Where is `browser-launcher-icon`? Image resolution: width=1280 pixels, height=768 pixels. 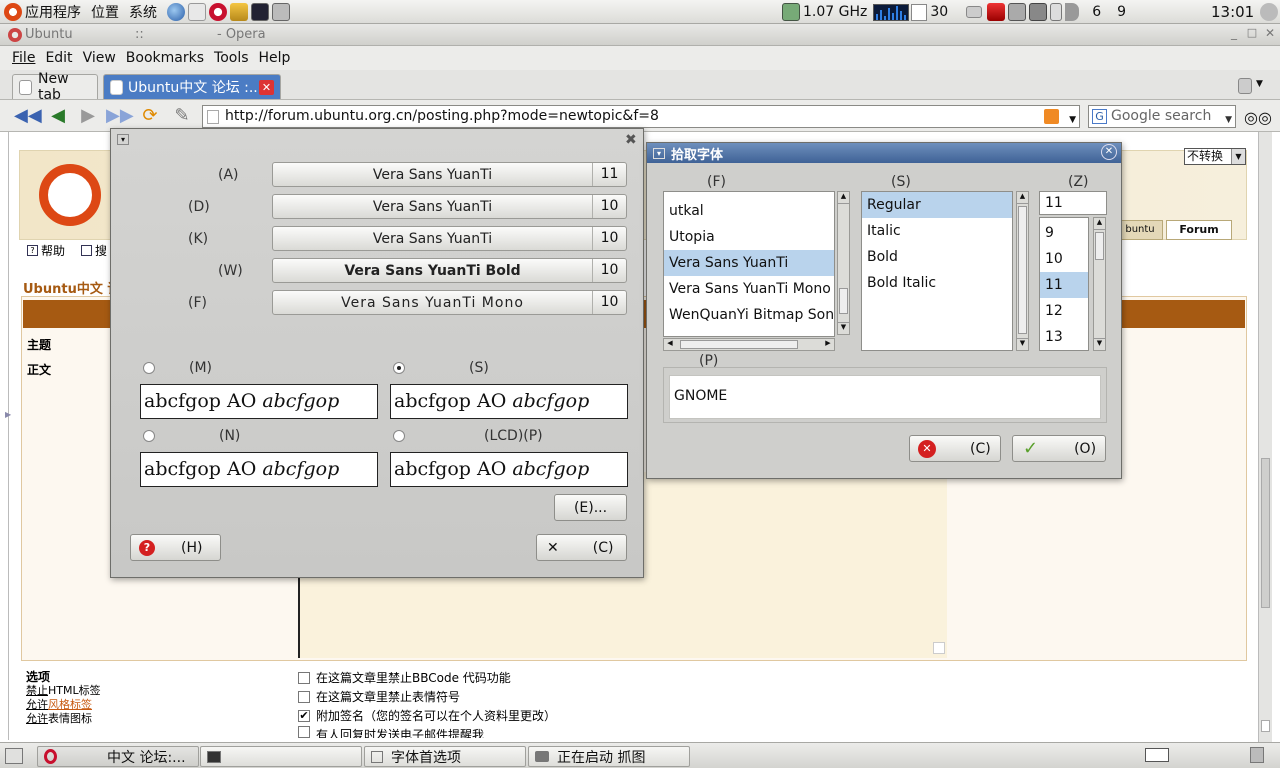 browser-launcher-icon is located at coordinates (176, 11).